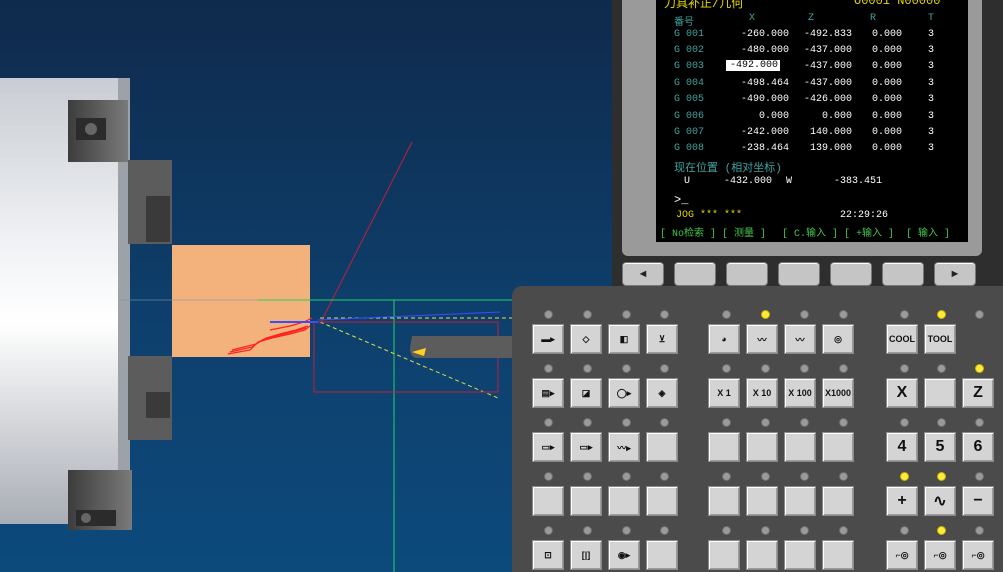 The height and width of the screenshot is (572, 1003). What do you see at coordinates (624, 339) in the screenshot?
I see `mdi-mode-button: ◧` at bounding box center [624, 339].